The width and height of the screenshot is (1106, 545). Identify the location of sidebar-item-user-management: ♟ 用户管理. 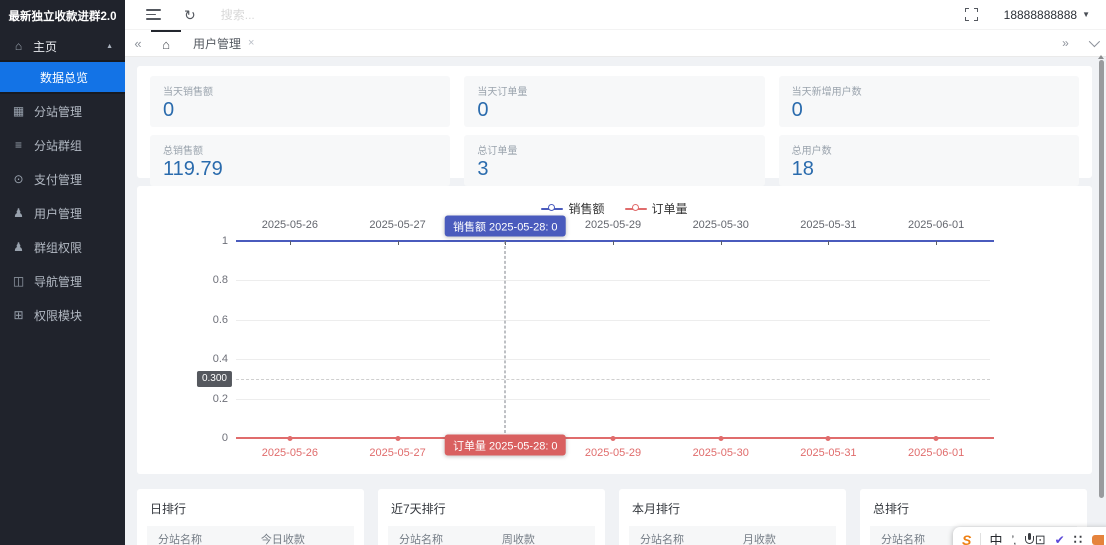
(62, 213).